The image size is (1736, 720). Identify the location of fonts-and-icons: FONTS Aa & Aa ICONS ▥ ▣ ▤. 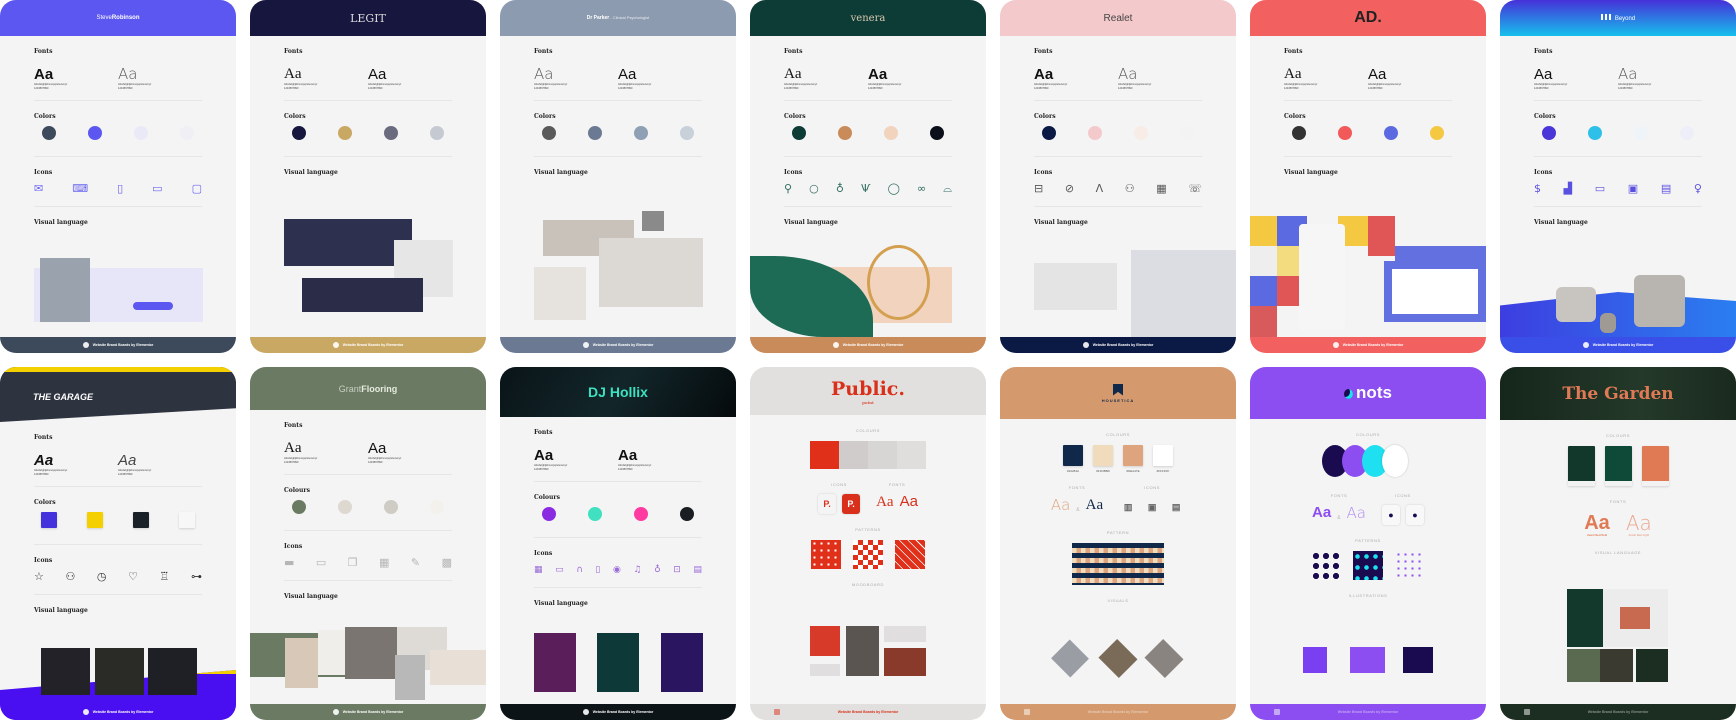
(1118, 501).